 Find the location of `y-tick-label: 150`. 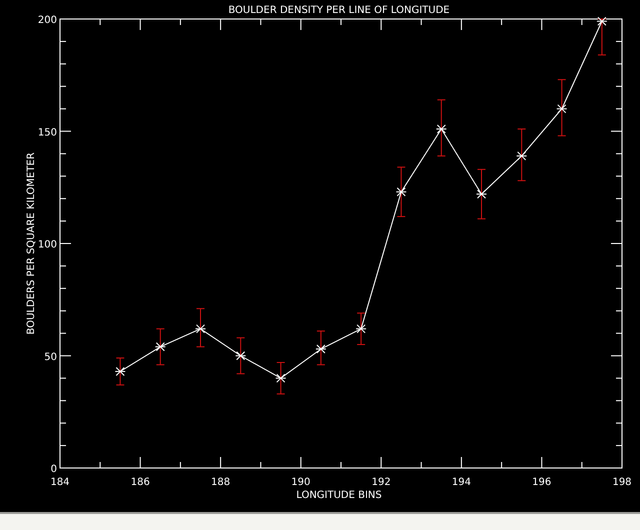

y-tick-label: 150 is located at coordinates (47, 132).